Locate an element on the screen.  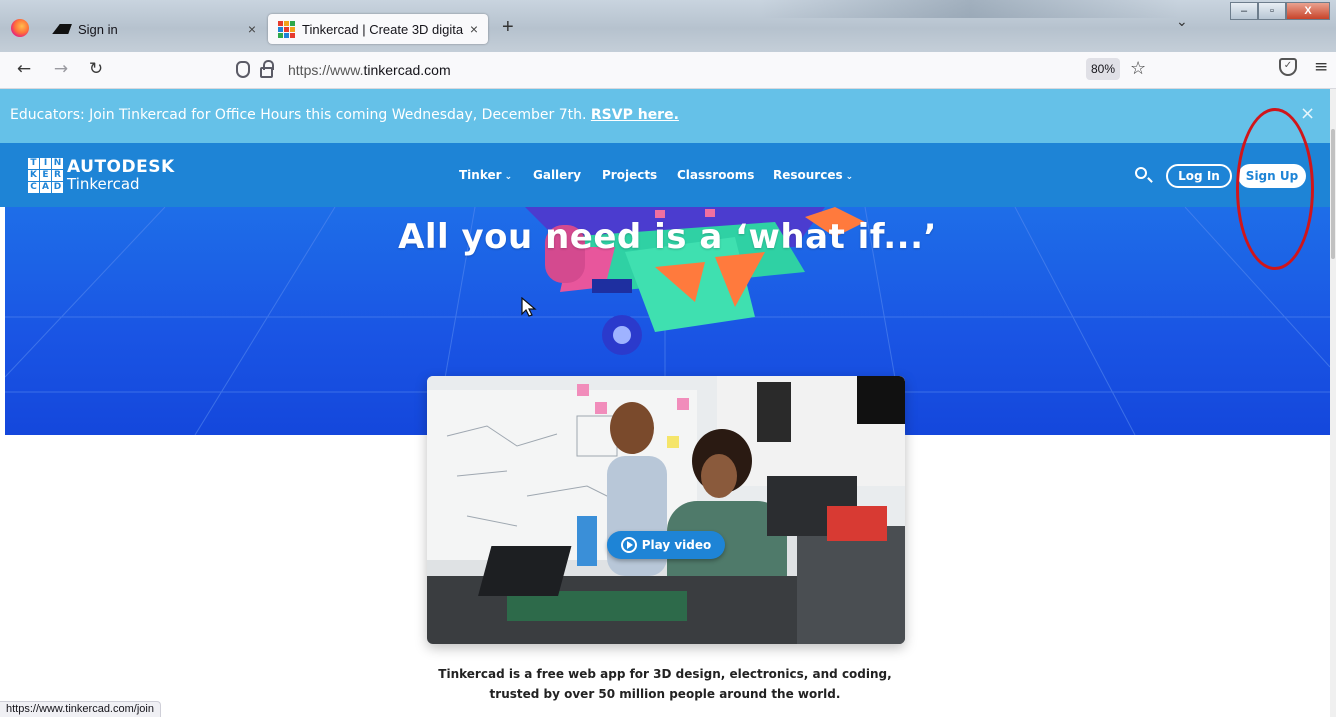
video-thumbnail is located at coordinates (666, 510).